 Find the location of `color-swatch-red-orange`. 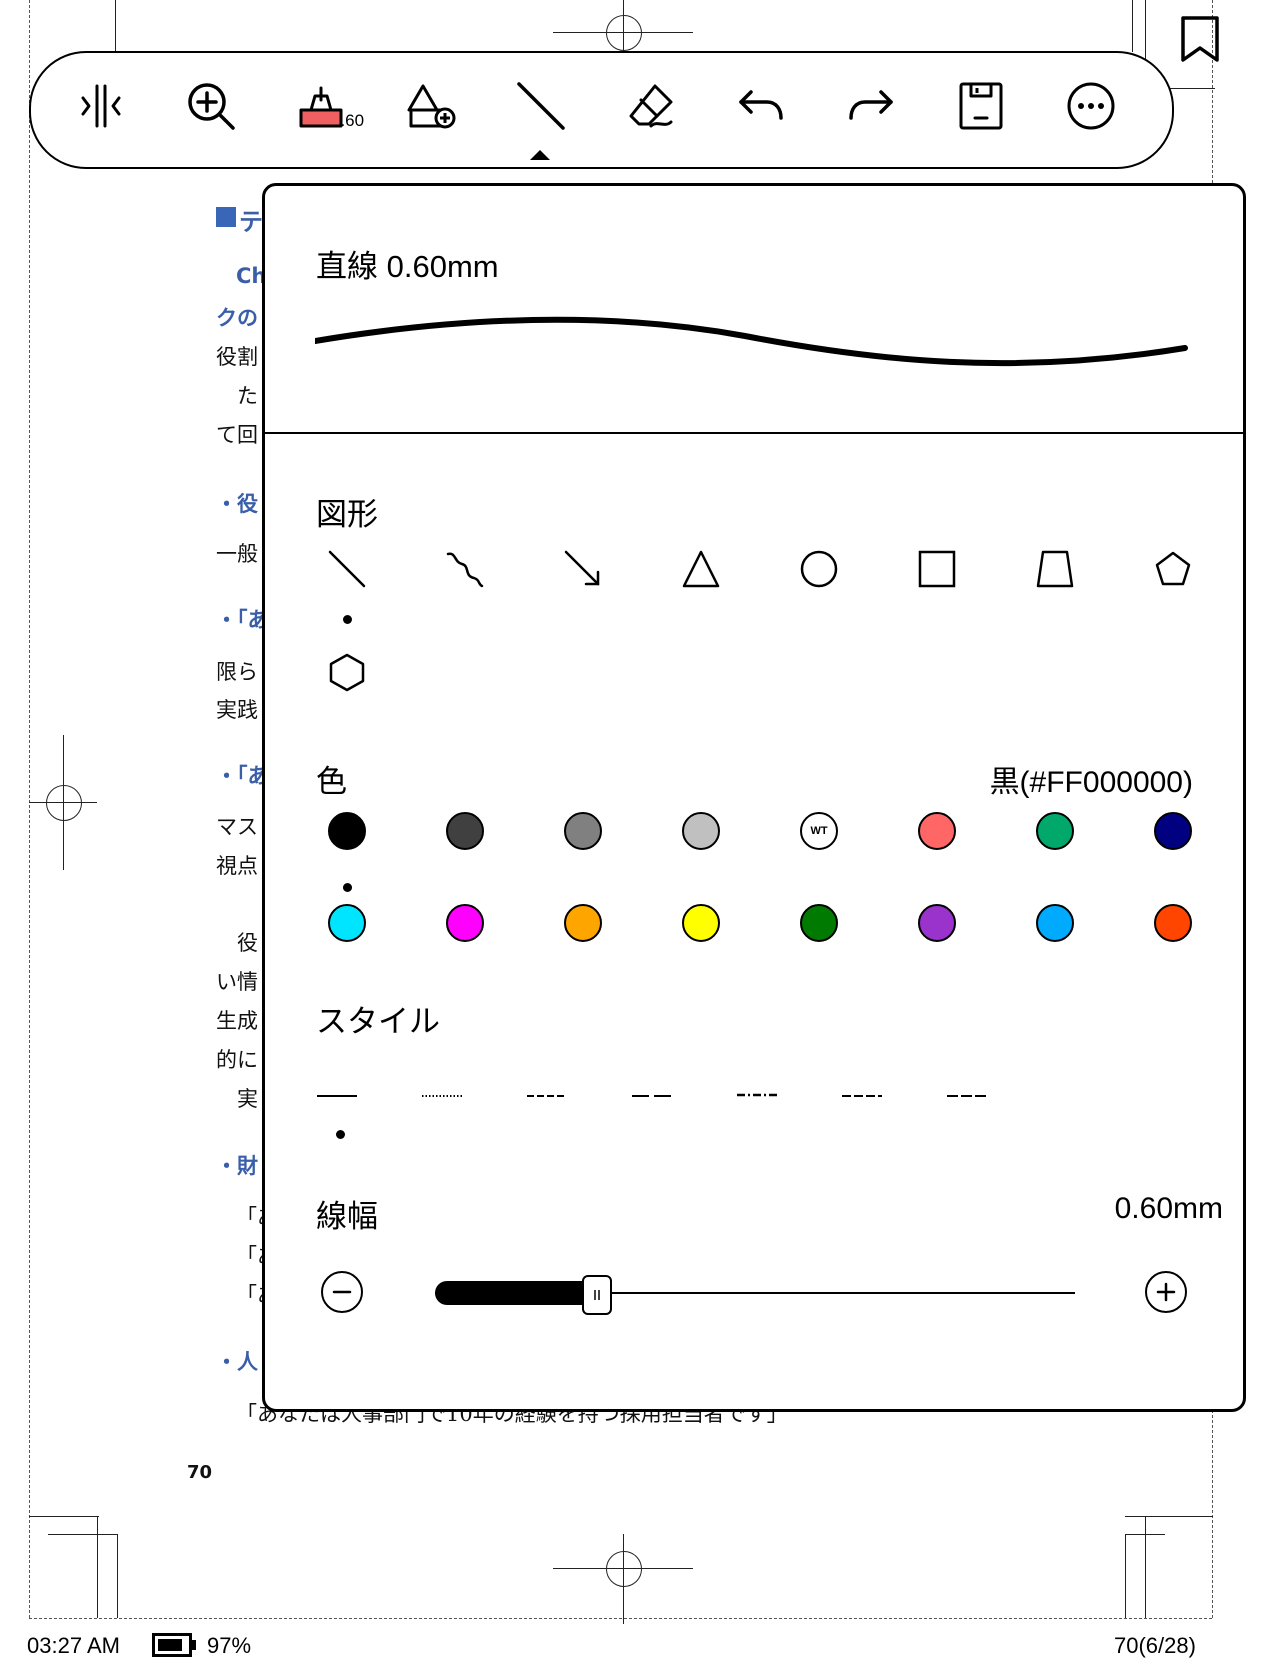

color-swatch-red-orange is located at coordinates (1173, 923).